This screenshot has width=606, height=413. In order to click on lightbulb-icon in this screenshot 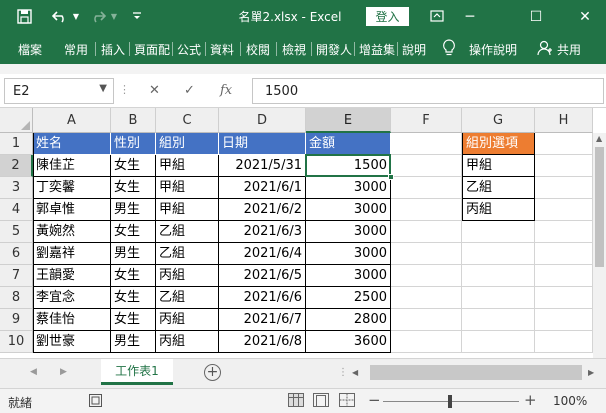, I will do `click(449, 49)`.